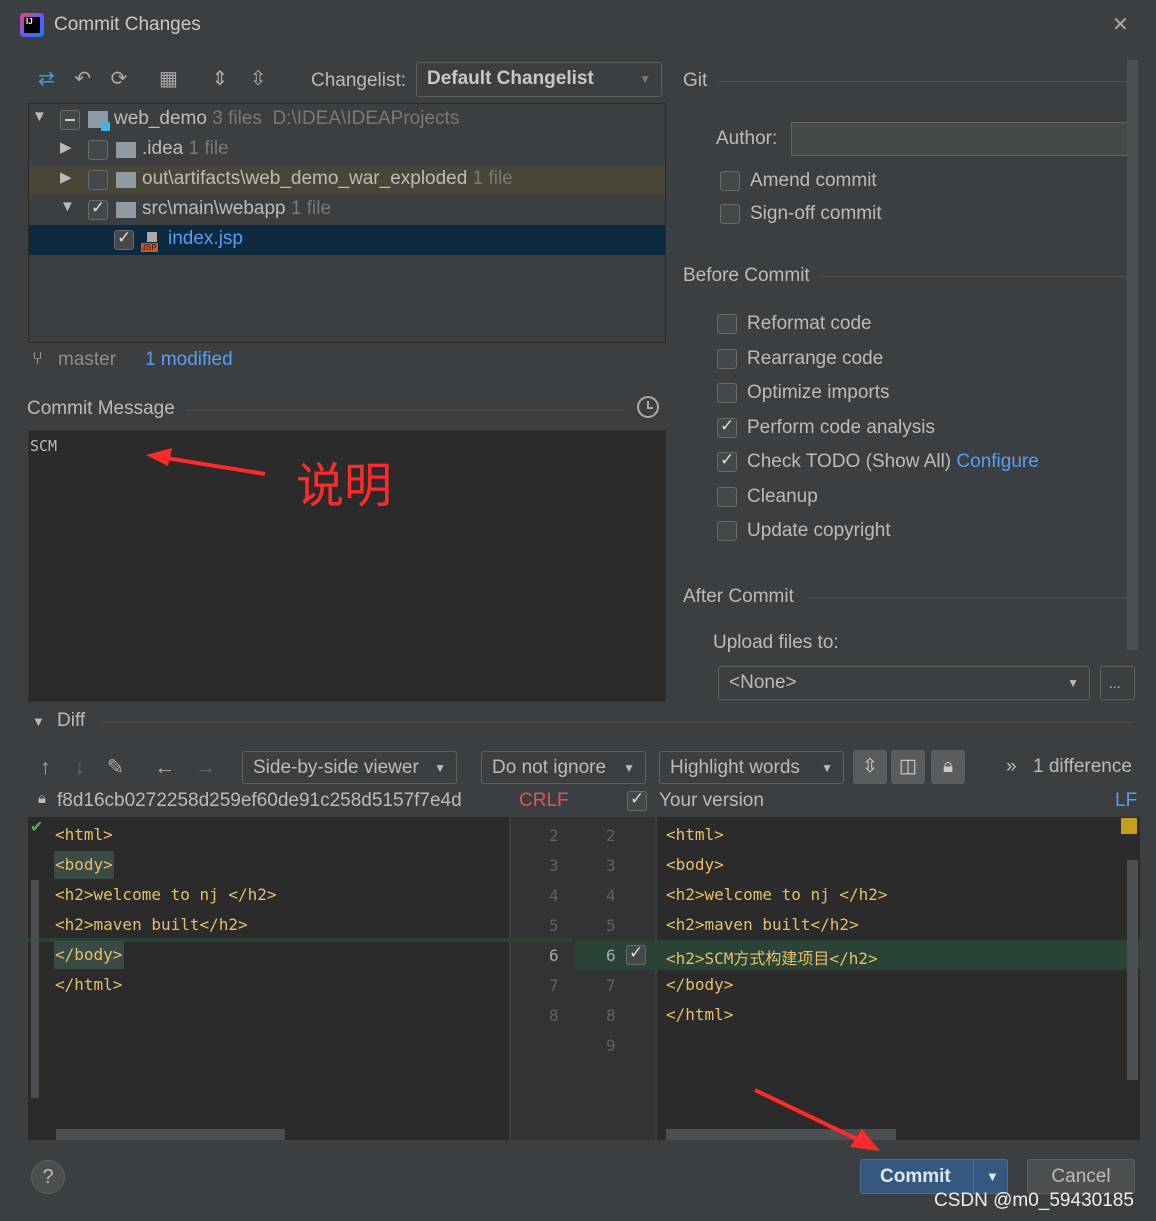  Describe the element at coordinates (347, 150) in the screenshot. I see `tree-item-idea: ▶ .idea 1 file` at that location.